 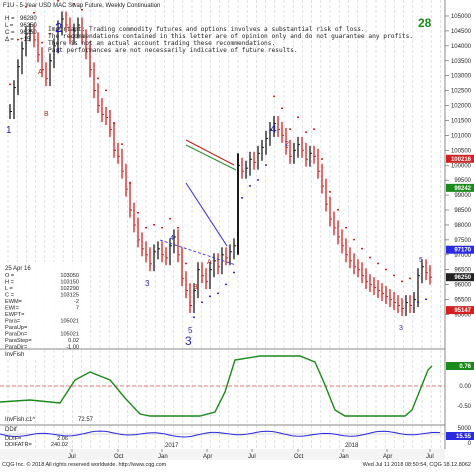 What do you see at coordinates (222, 386) in the screenshot?
I see `invfish-panel` at bounding box center [222, 386].